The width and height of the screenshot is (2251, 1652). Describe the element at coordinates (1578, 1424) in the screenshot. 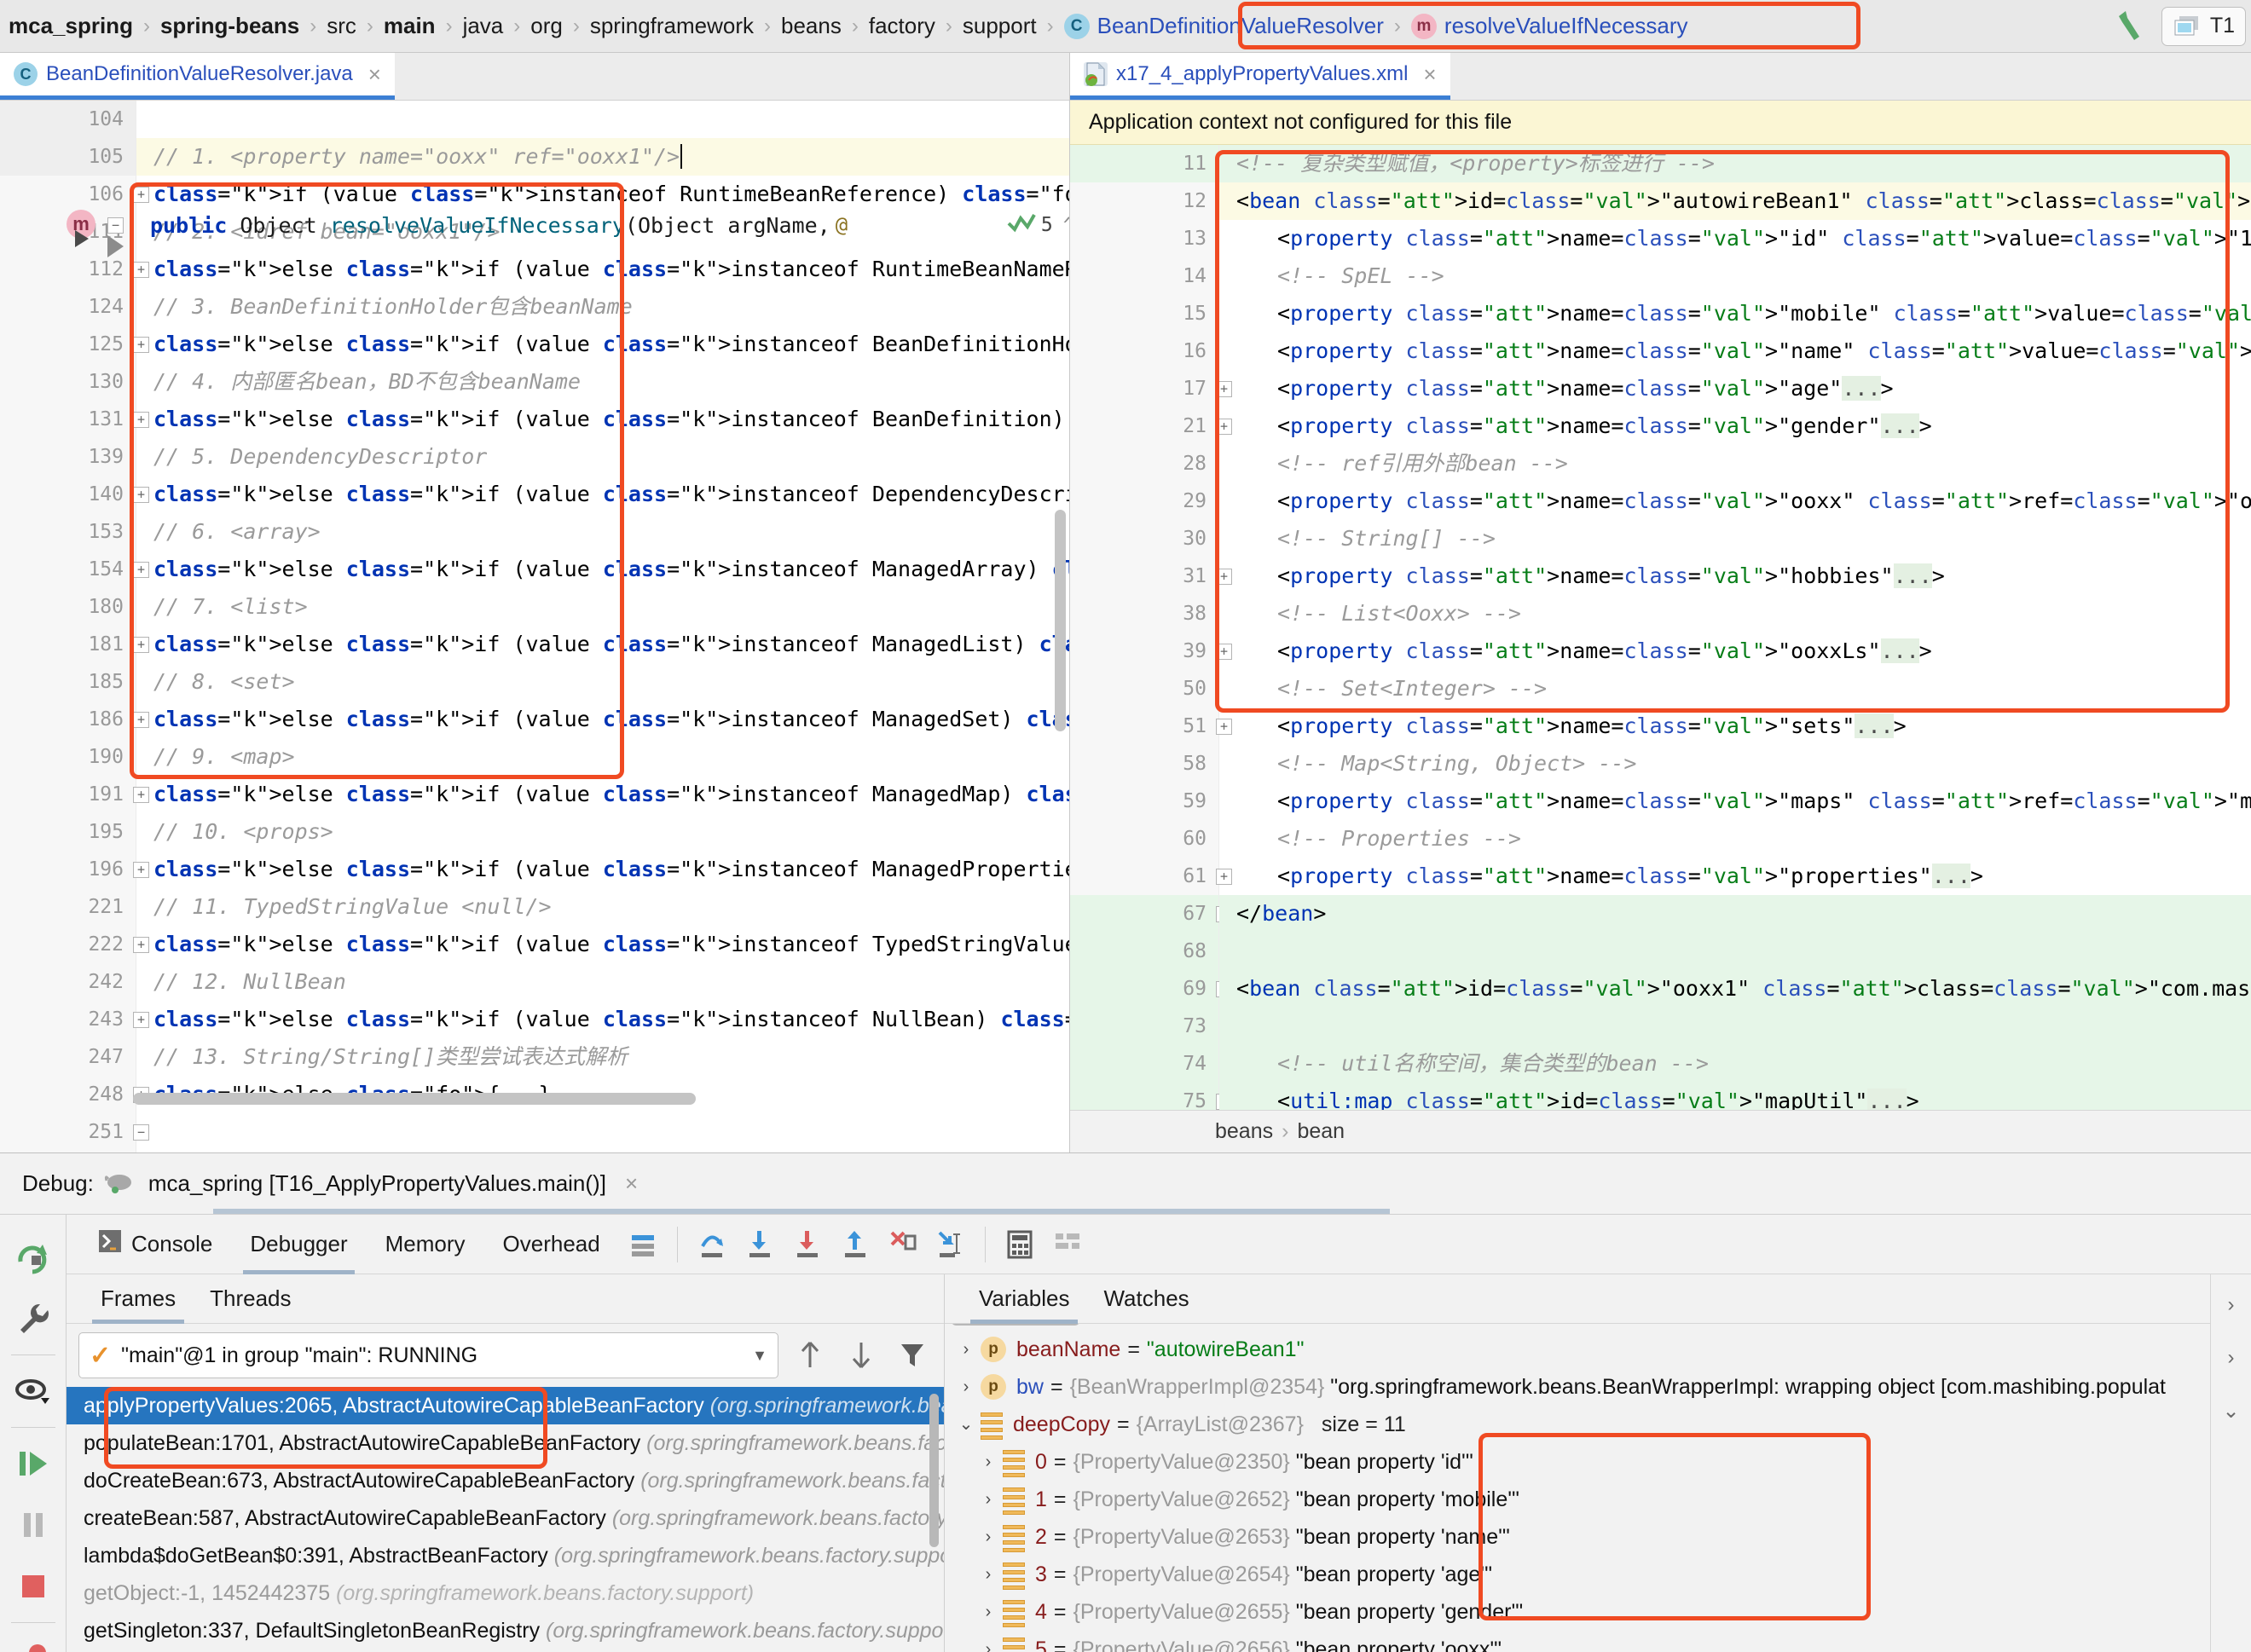

I see `variable-row: ⌄ deepCopy = {ArrayList@2367} size = 11` at that location.